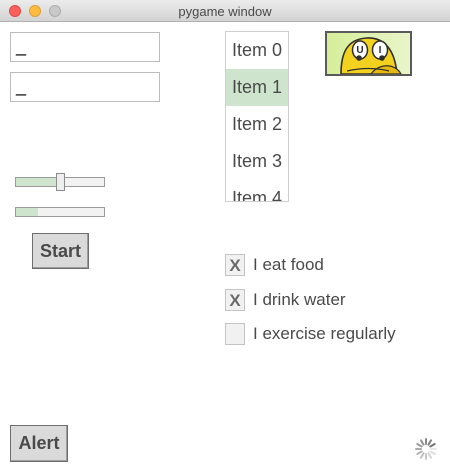  What do you see at coordinates (27, 212) in the screenshot?
I see `slider-2-fill` at bounding box center [27, 212].